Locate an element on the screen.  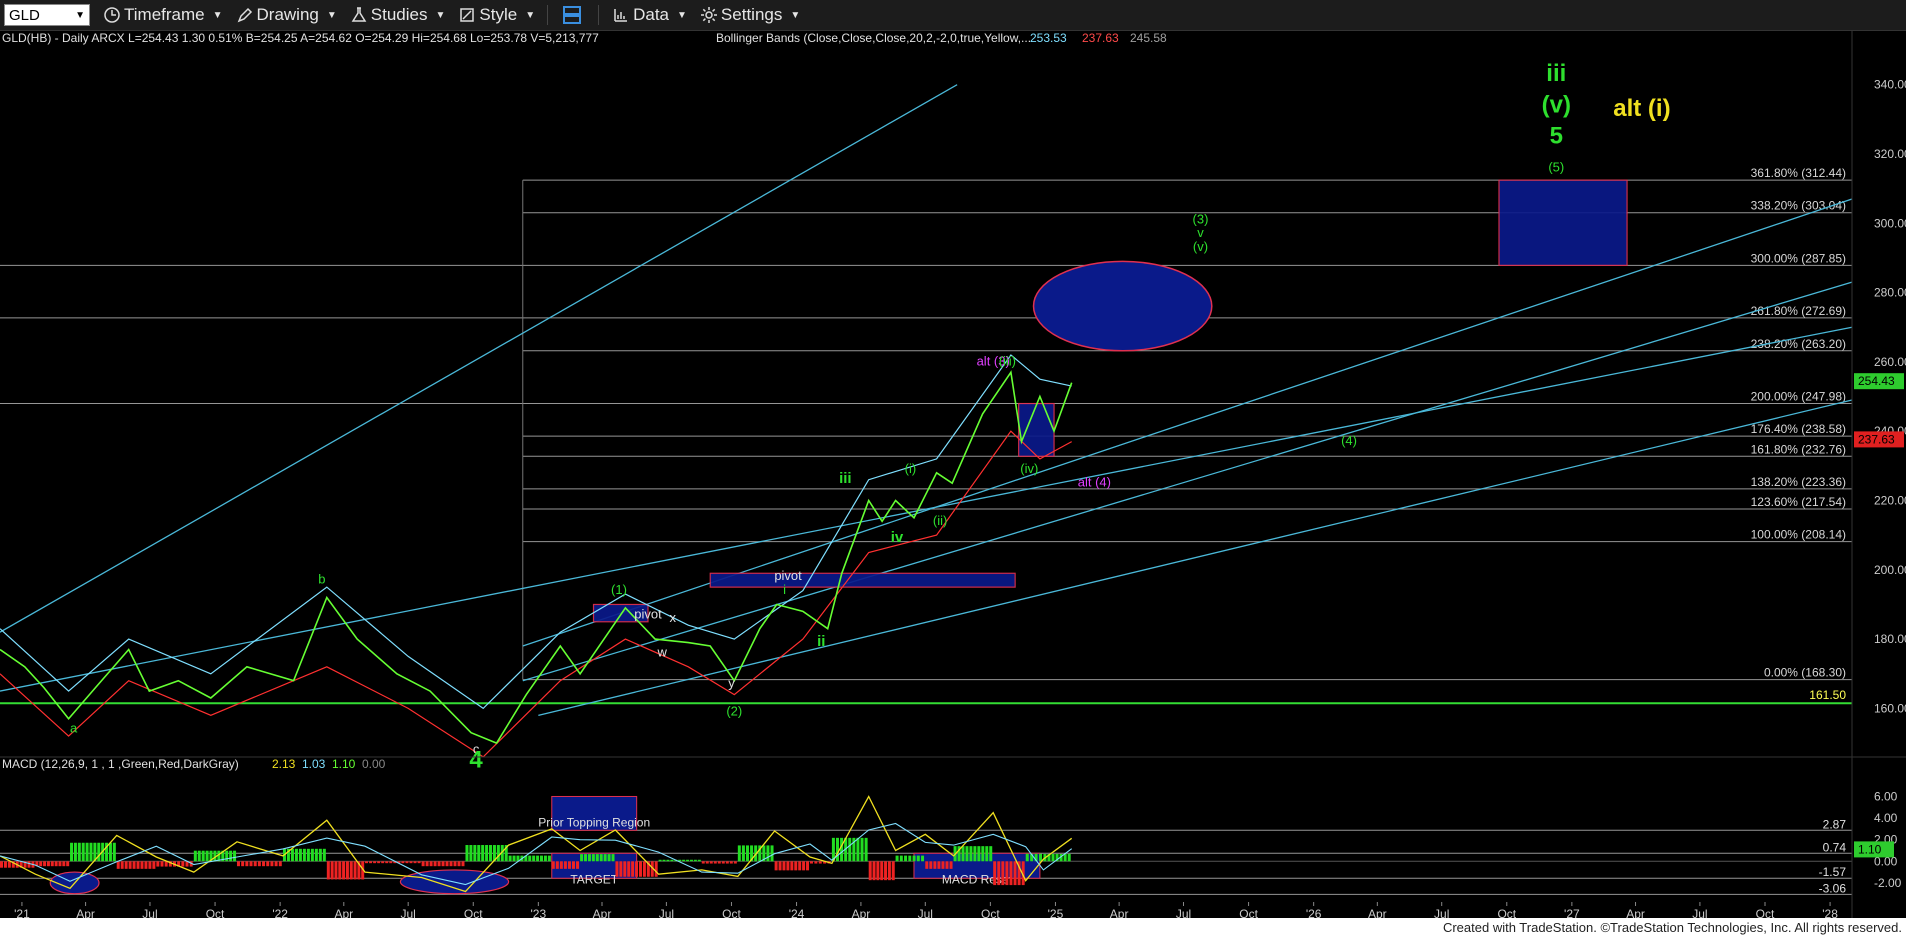
macd-last-label: 1.10 is located at coordinates (1870, 849).